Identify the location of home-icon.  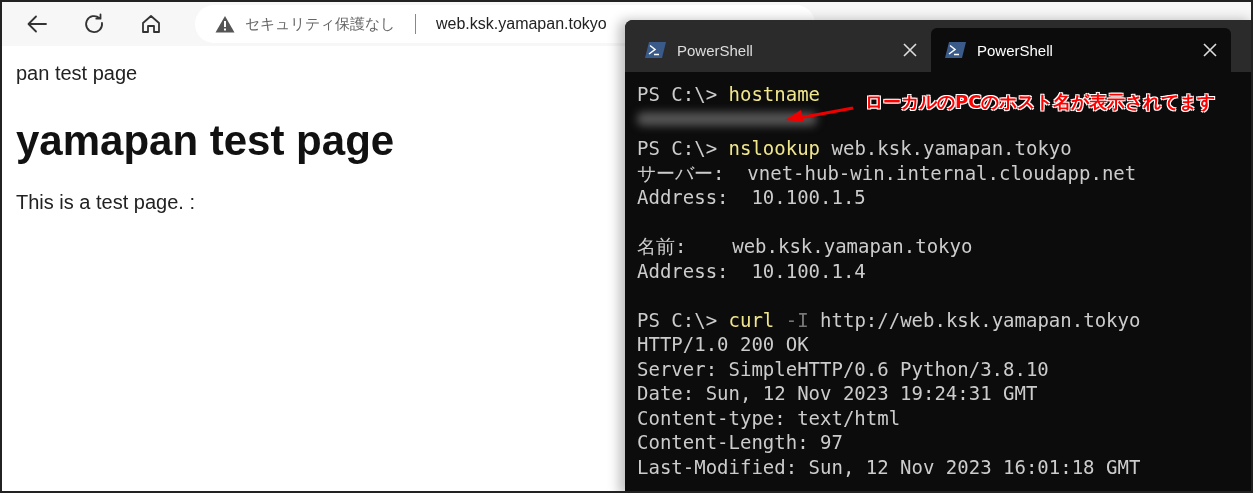
(151, 24).